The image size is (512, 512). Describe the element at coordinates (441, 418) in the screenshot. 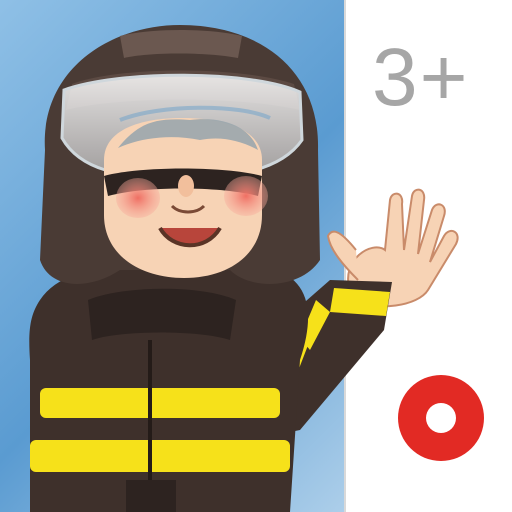

I see `red-ring-logo-icon` at that location.